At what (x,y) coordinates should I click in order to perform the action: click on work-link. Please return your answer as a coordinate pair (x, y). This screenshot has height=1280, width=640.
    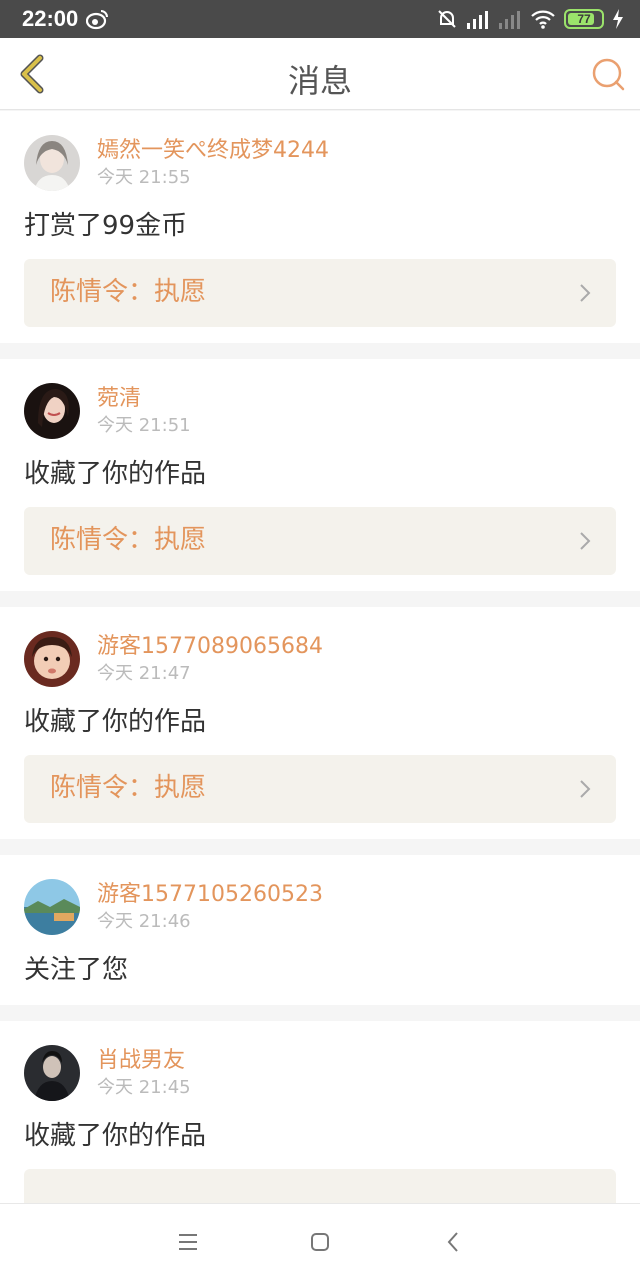
    Looking at the image, I should click on (320, 1186).